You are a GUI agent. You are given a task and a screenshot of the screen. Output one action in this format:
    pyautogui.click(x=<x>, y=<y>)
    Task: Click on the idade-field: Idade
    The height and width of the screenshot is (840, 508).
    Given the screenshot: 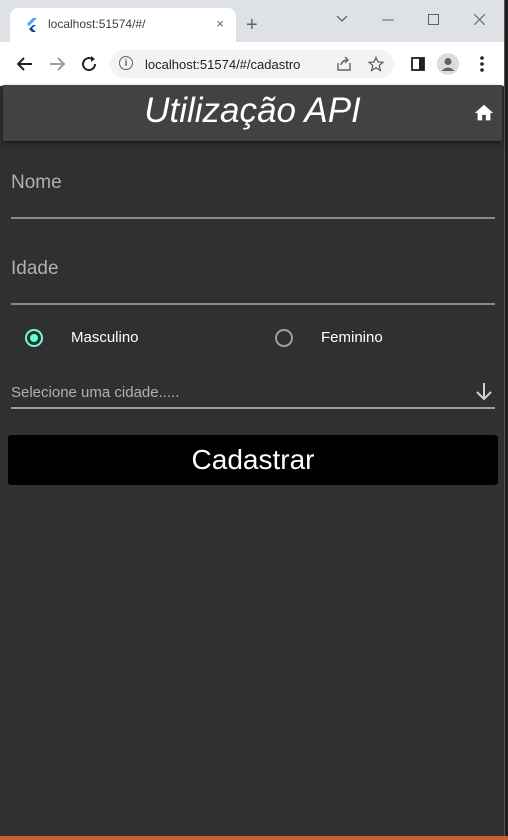 What is the action you would take?
    pyautogui.click(x=253, y=278)
    